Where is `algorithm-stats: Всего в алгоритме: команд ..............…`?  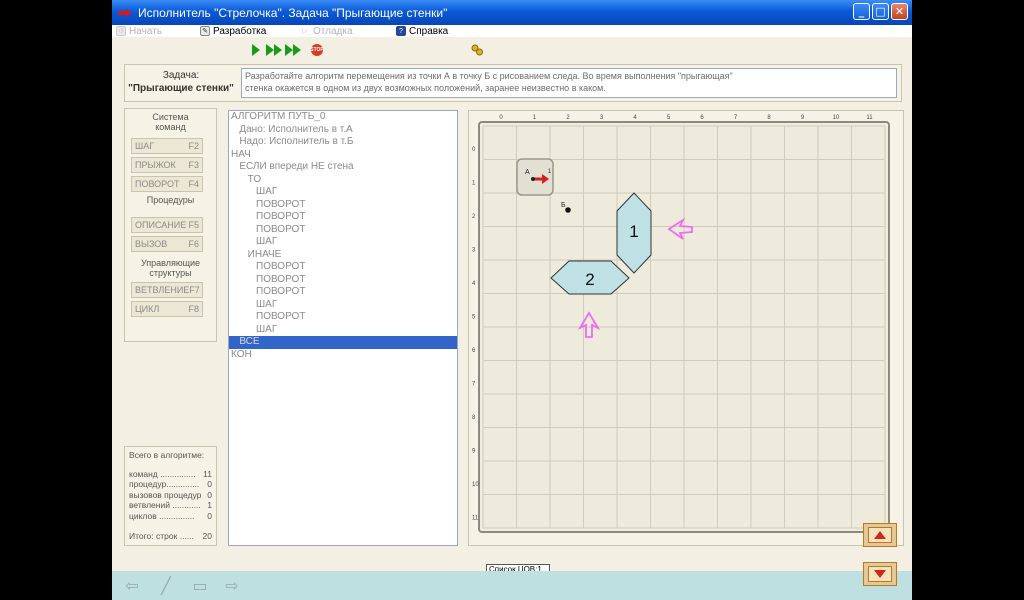
algorithm-stats: Всего в алгоритме: команд ..............… is located at coordinates (170, 496).